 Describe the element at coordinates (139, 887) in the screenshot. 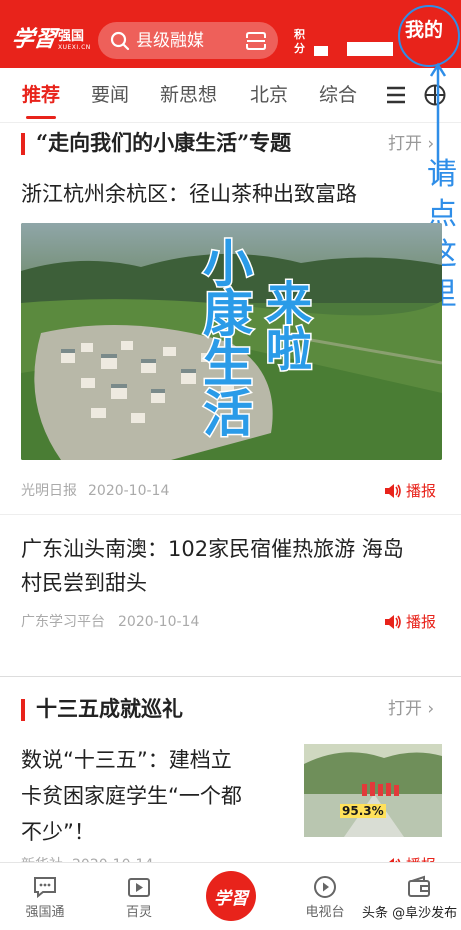

I see `video-play-icon` at that location.